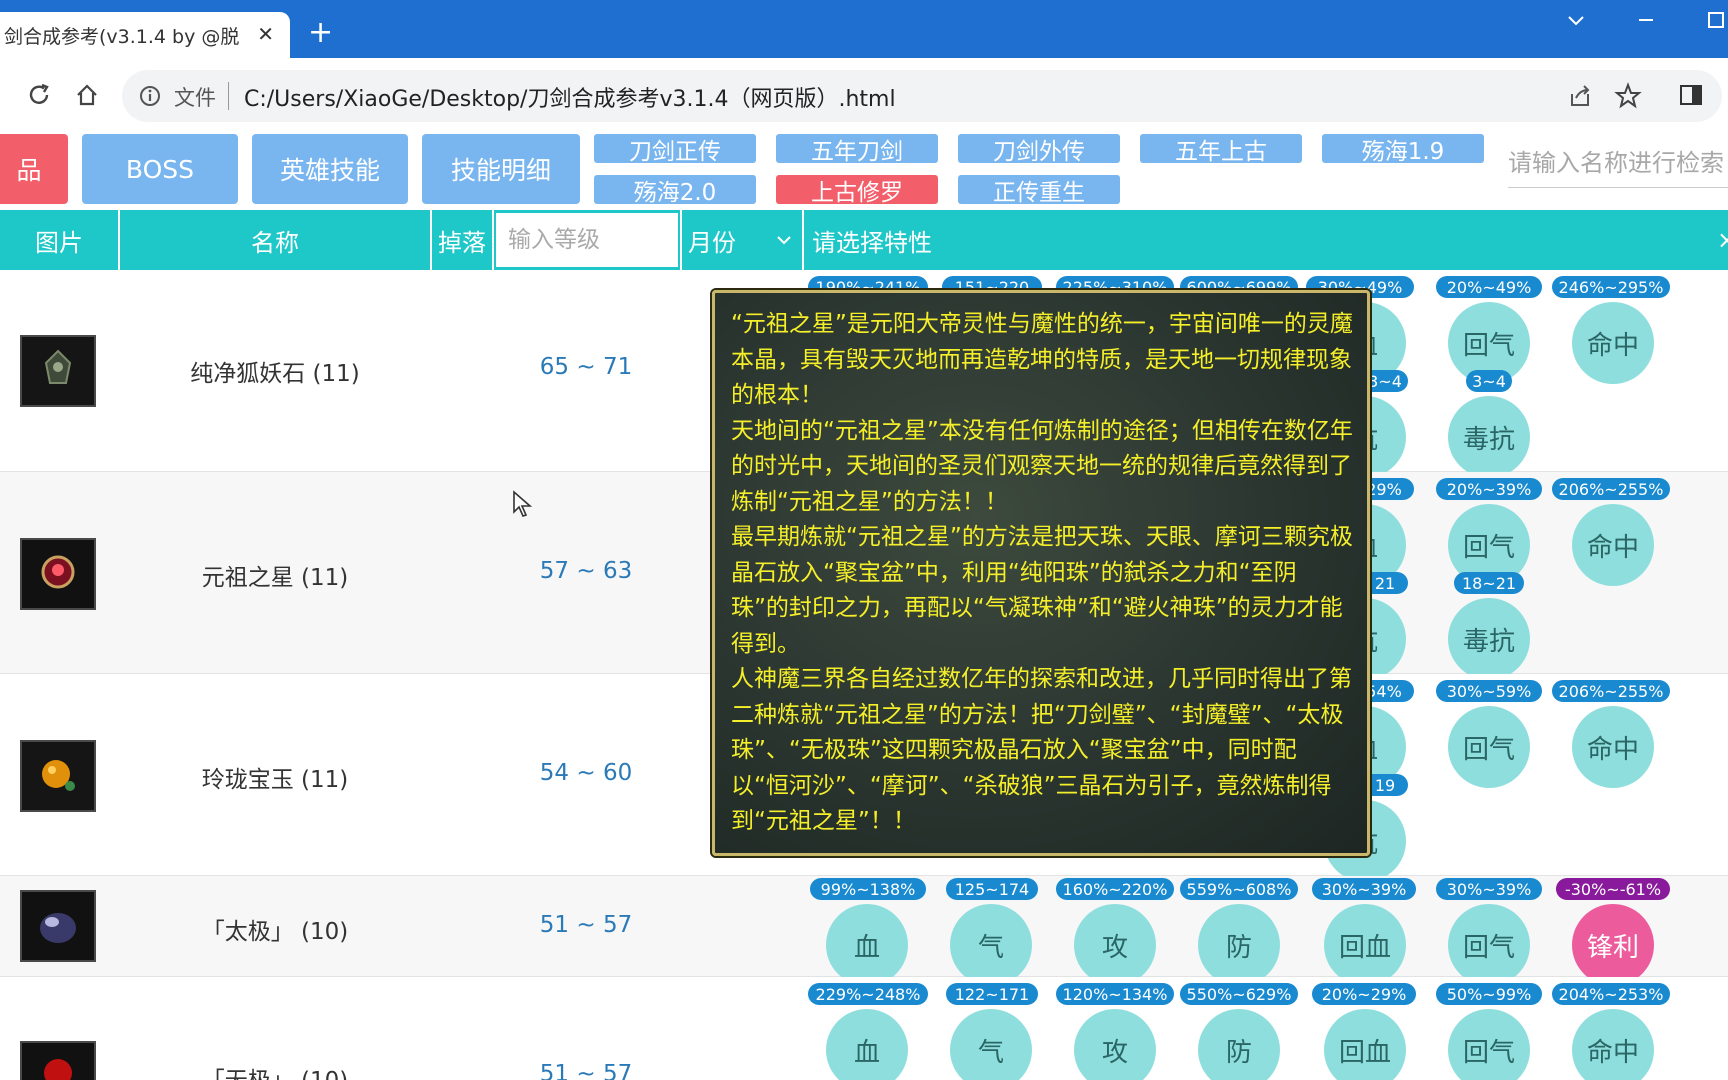  I want to click on stat-range: 246%~295%, so click(1611, 287).